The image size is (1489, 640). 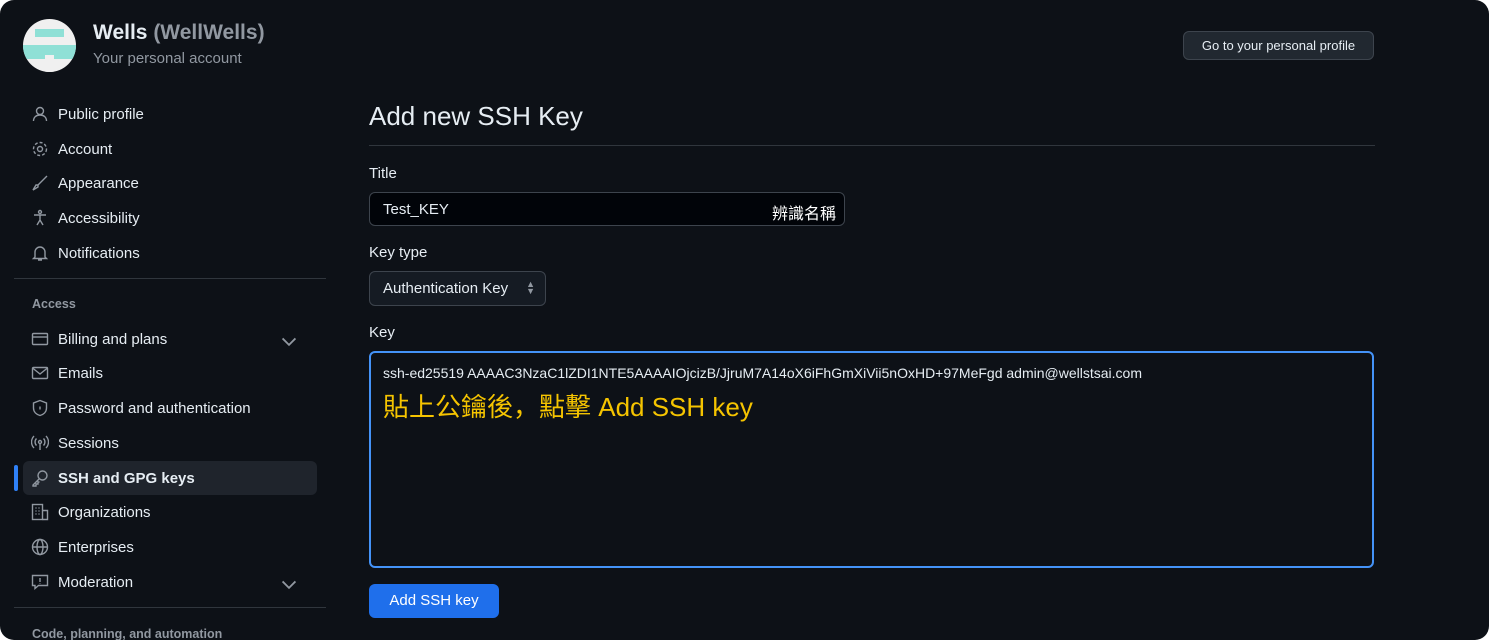 What do you see at coordinates (40, 339) in the screenshot?
I see `credit-card-icon` at bounding box center [40, 339].